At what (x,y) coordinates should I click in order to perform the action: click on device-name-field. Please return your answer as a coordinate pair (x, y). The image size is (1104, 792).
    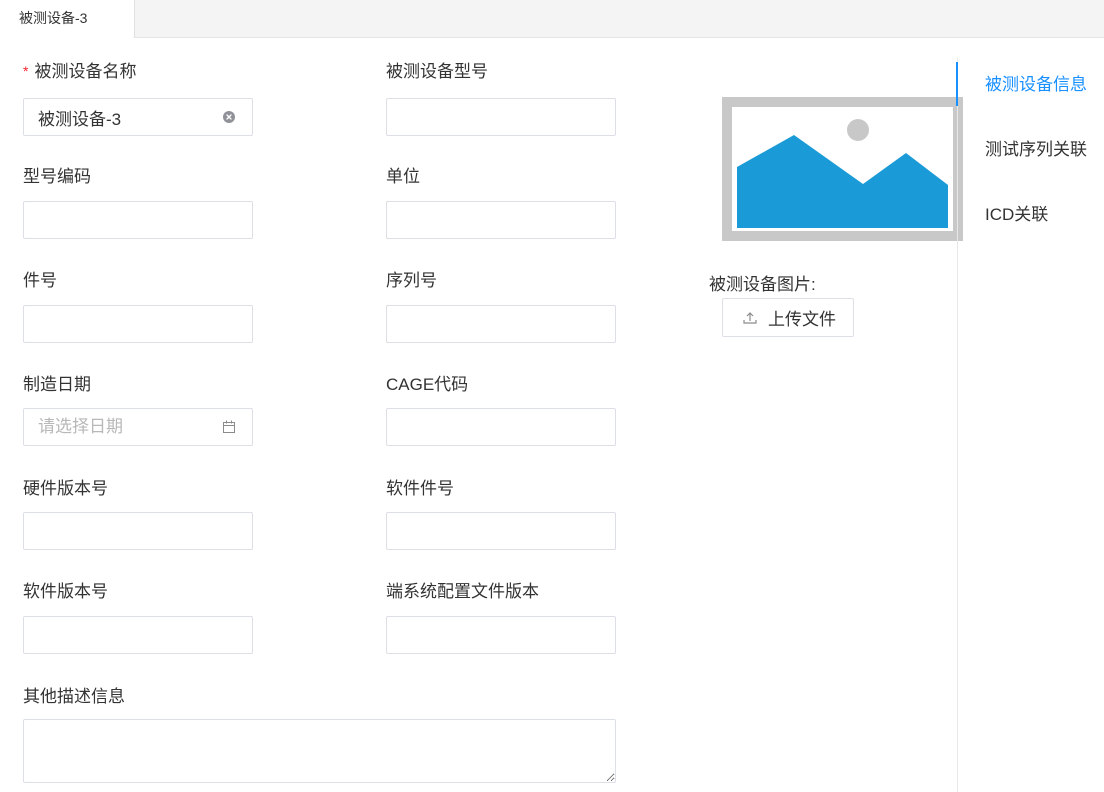
    Looking at the image, I should click on (138, 117).